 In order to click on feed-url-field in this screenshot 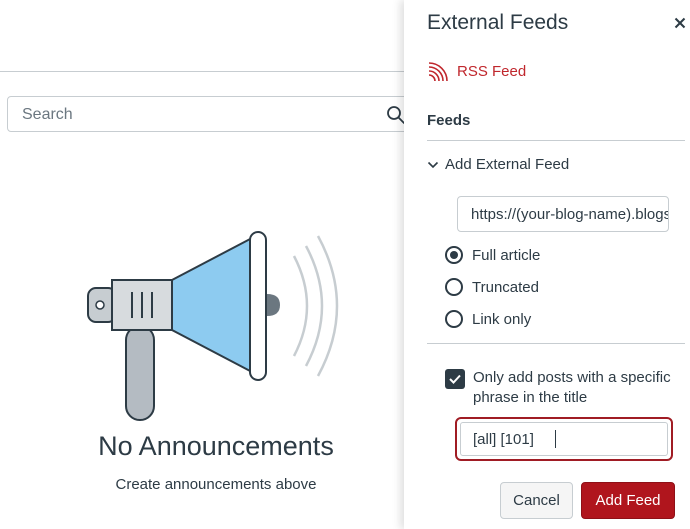, I will do `click(563, 214)`.